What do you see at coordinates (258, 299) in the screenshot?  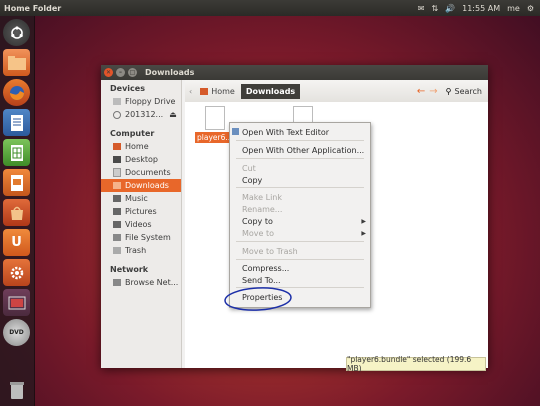 I see `annotation-ellipse` at bounding box center [258, 299].